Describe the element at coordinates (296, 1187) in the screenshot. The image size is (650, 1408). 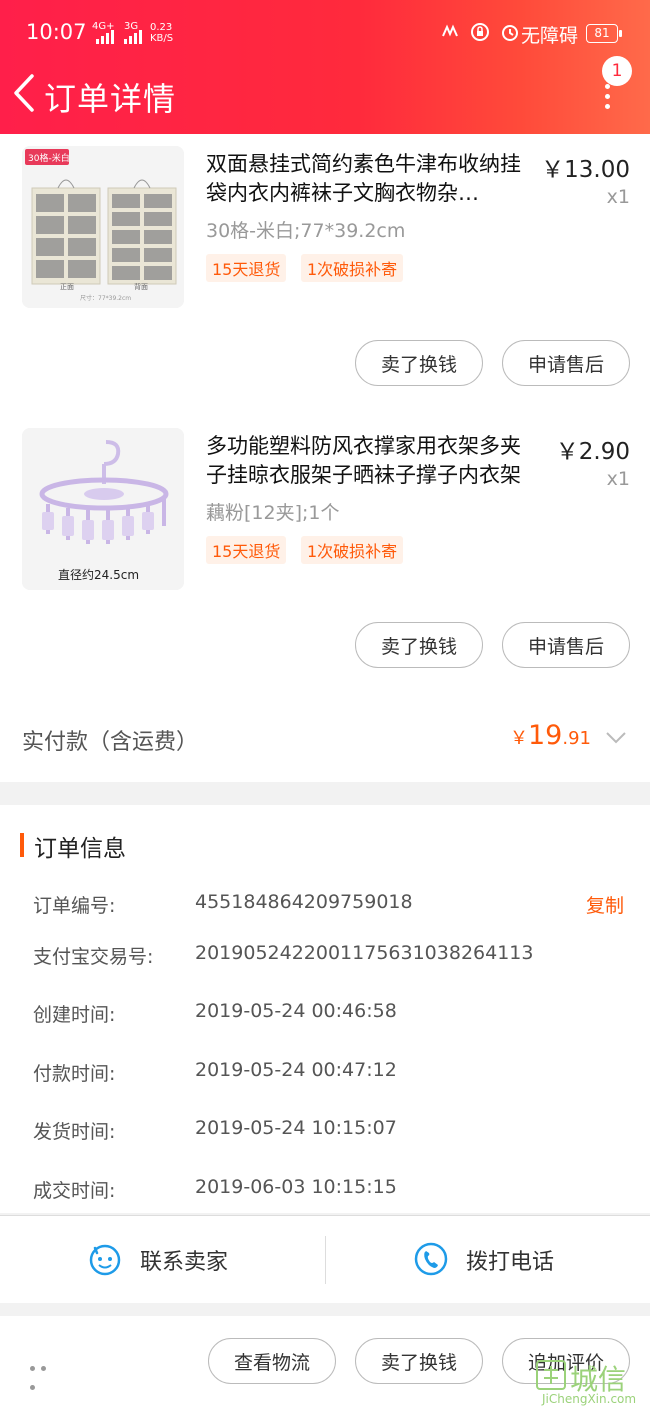
I see `info-value: 2019-06-03 10:15:15` at that location.